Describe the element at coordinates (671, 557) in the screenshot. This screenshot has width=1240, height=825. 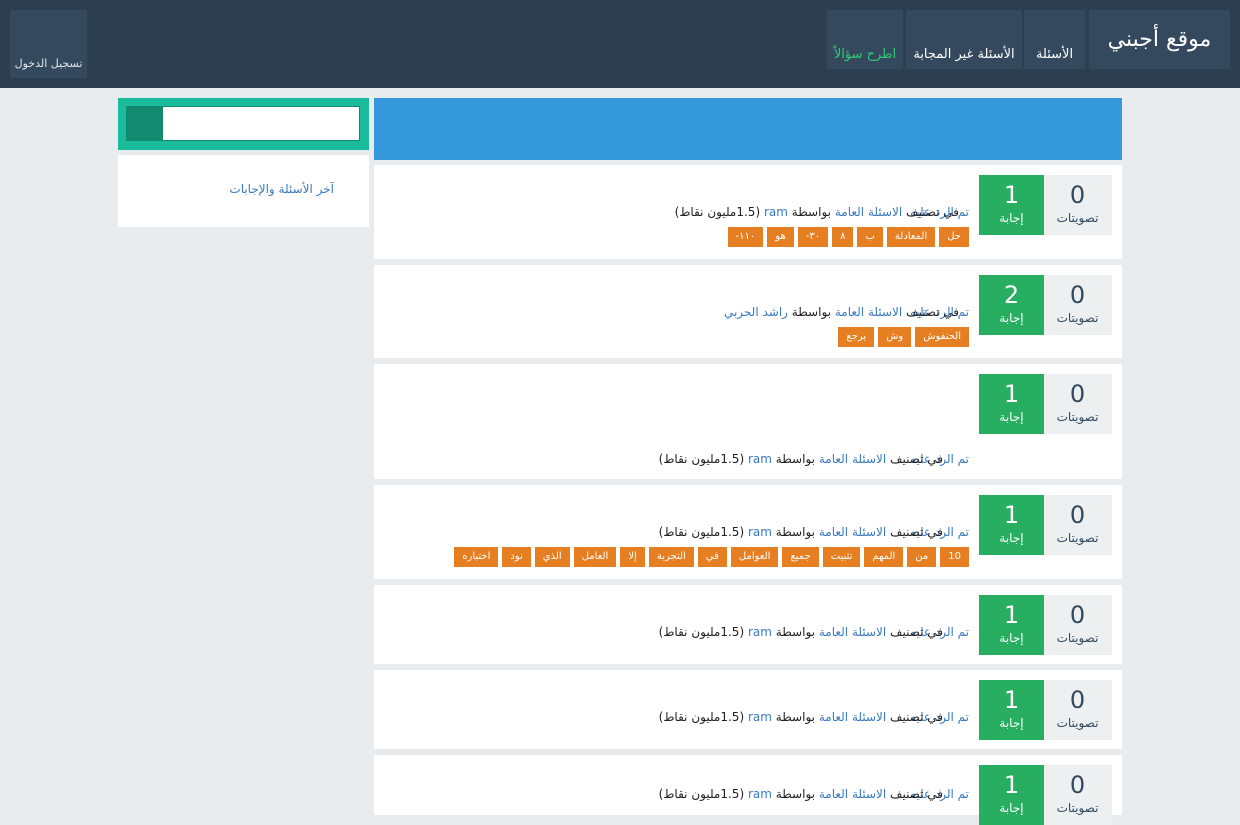
I see `tag: التجربة` at that location.